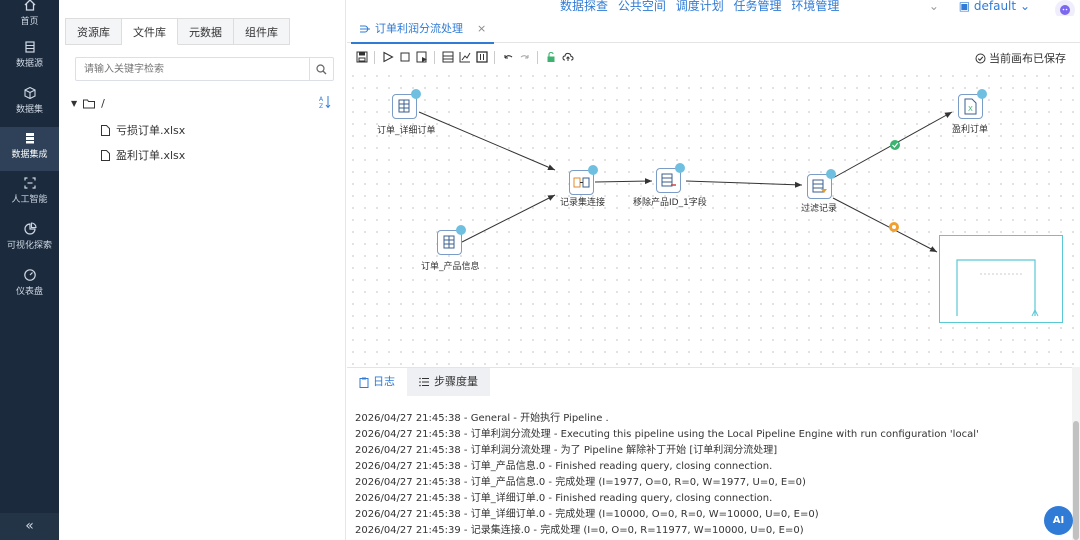  I want to click on sidebar-item-label: 人工智能, so click(29, 200).